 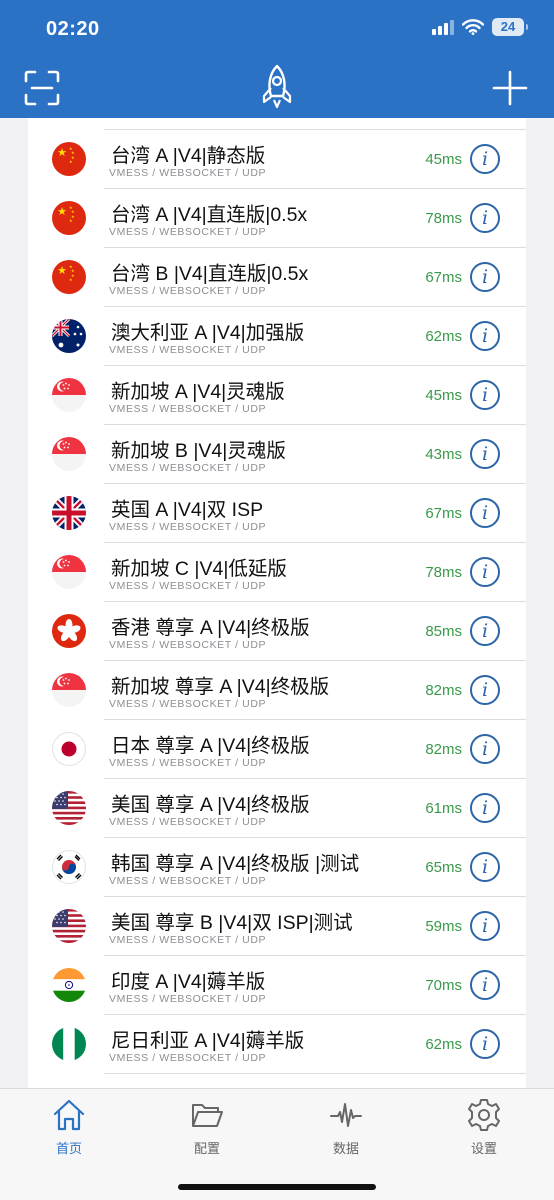 I want to click on folder-icon, so click(x=207, y=1115).